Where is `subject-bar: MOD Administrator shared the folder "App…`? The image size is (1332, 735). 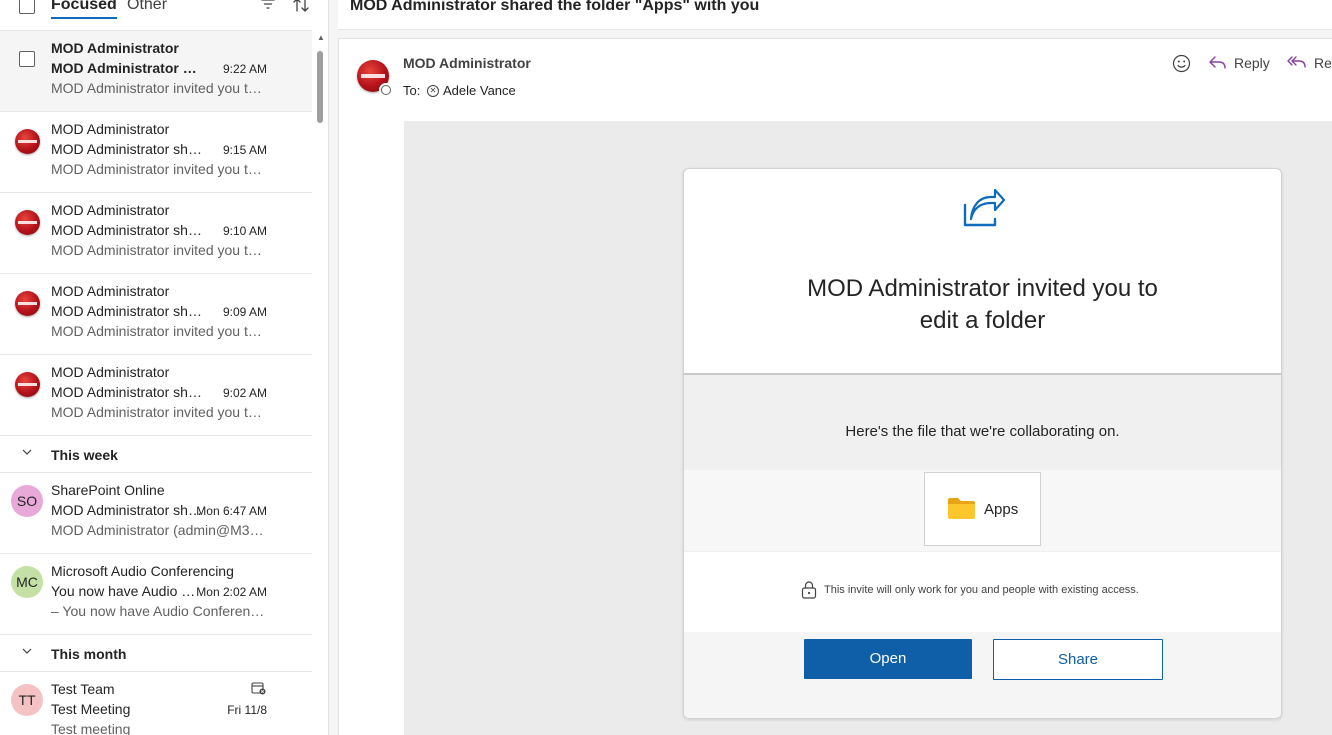 subject-bar: MOD Administrator shared the folder "App… is located at coordinates (835, 15).